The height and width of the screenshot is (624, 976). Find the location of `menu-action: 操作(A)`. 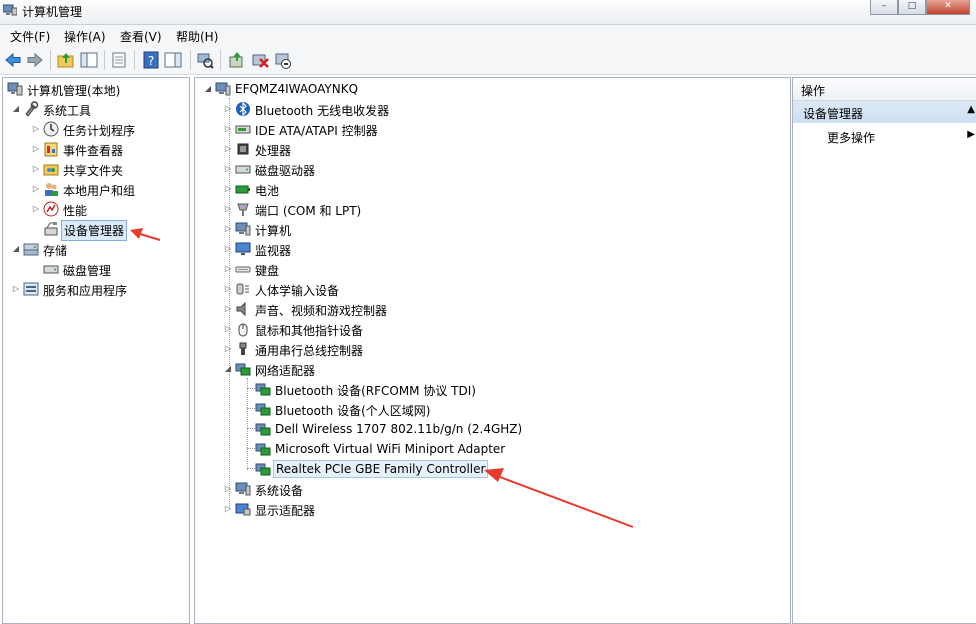

menu-action: 操作(A) is located at coordinates (85, 36).